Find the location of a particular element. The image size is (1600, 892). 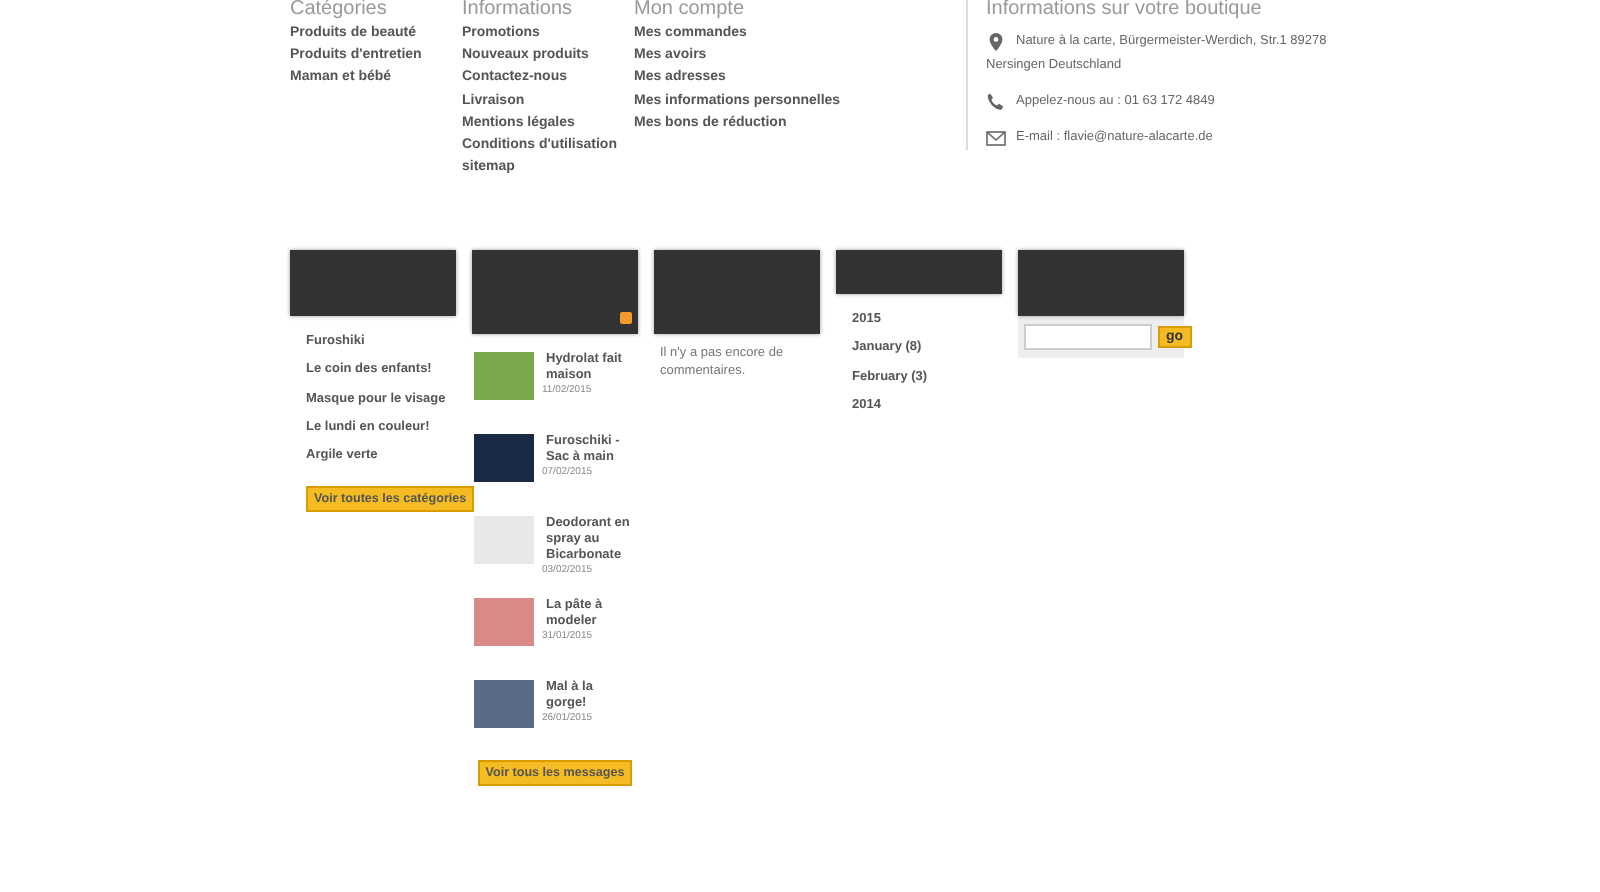

location-pin-icon is located at coordinates (996, 42).